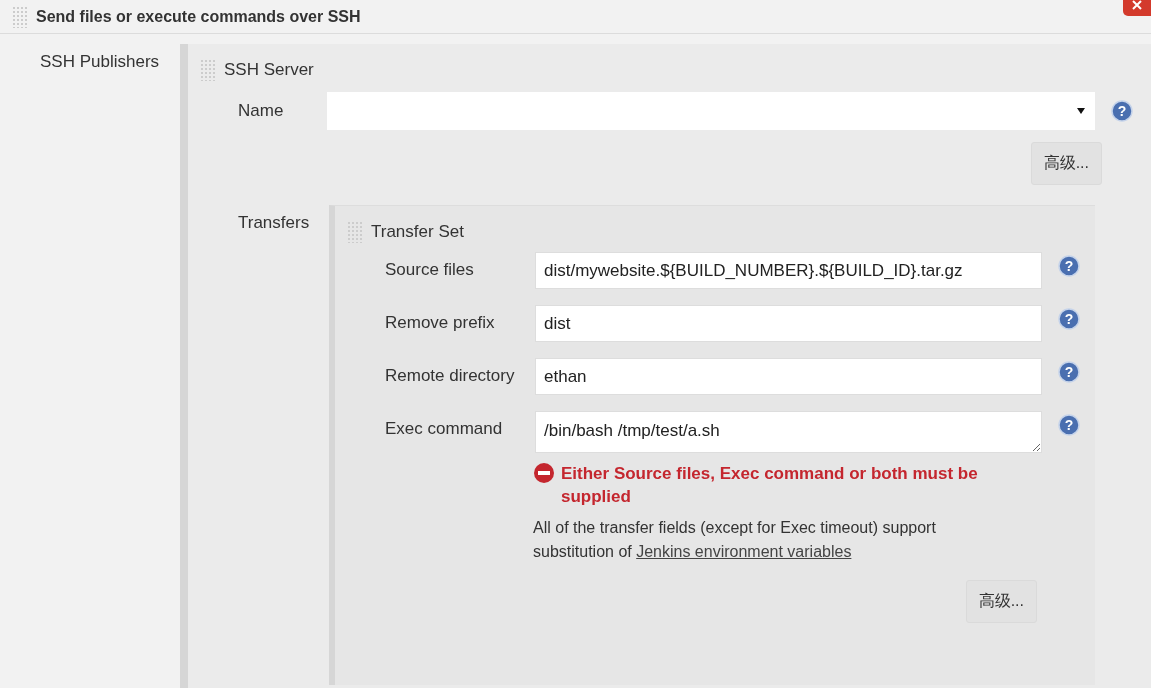 This screenshot has height=688, width=1151. I want to click on field-label: Remove prefix, so click(440, 322).